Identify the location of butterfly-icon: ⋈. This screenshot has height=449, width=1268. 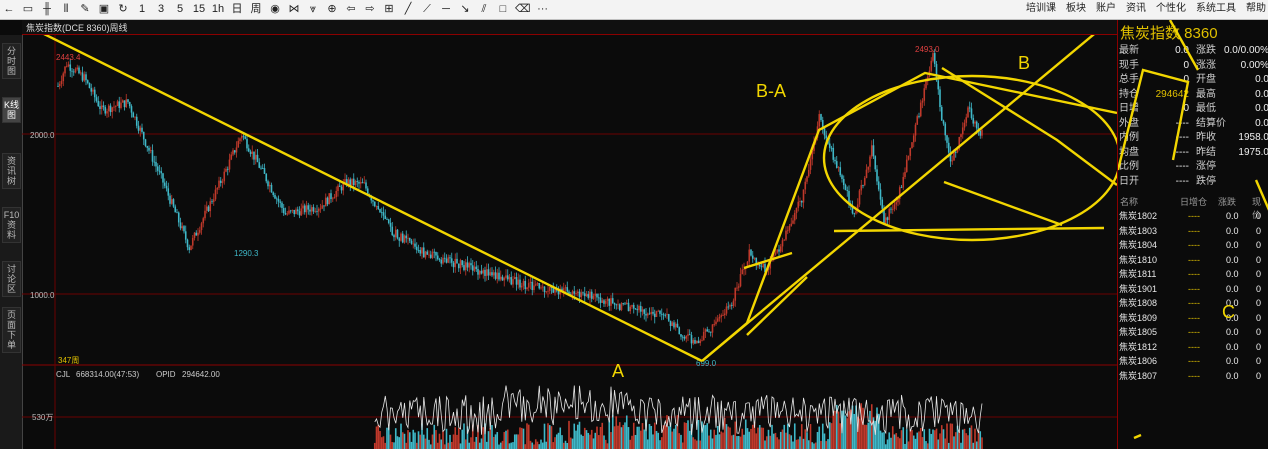
(294, 9).